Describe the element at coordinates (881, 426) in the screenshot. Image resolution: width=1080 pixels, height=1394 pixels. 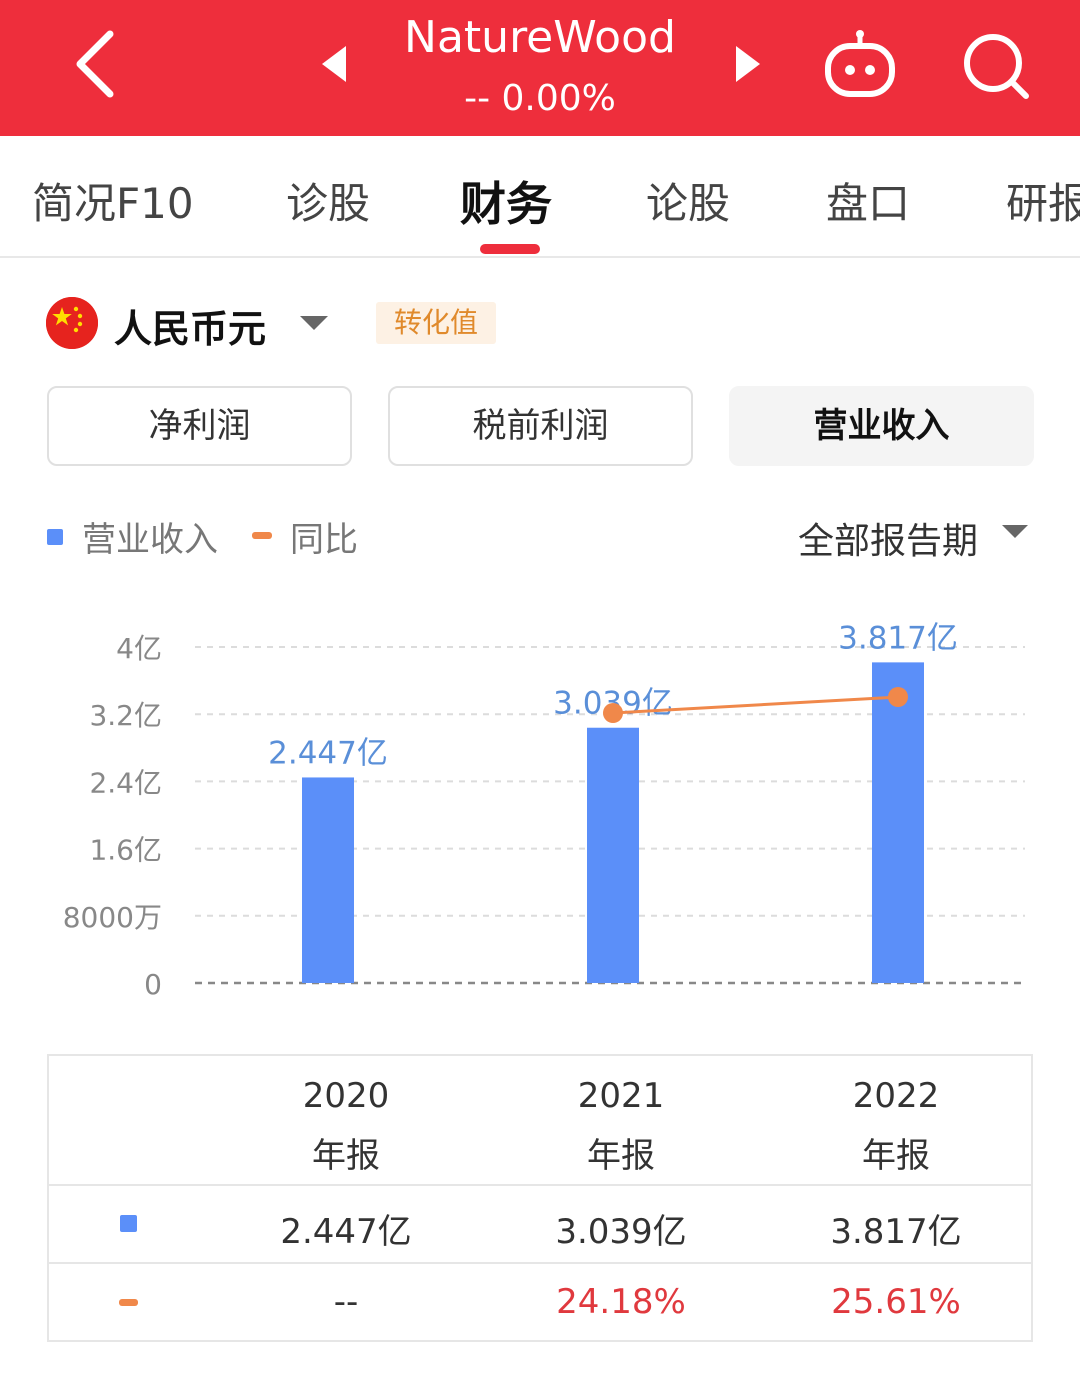
I see `metric-revenue-button: 营业收入` at that location.